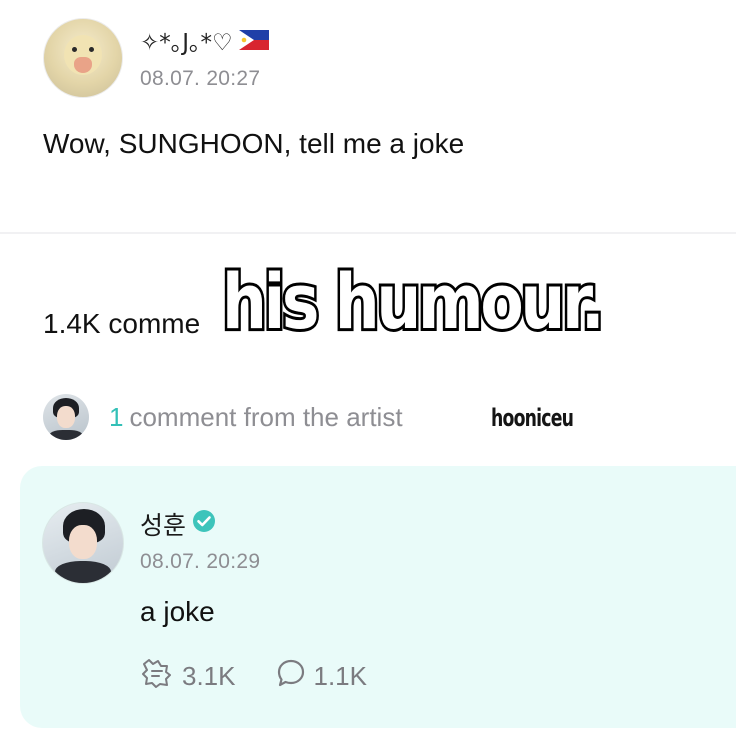  I want to click on reply-button: 1.1K, so click(322, 676).